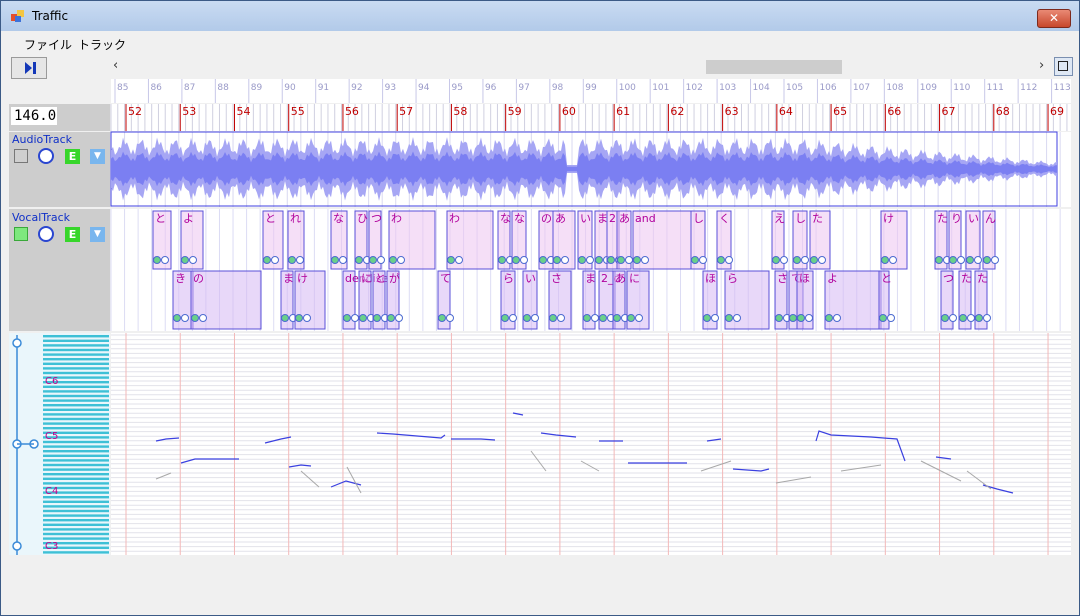  I want to click on measure-label: 61, so click(623, 111).